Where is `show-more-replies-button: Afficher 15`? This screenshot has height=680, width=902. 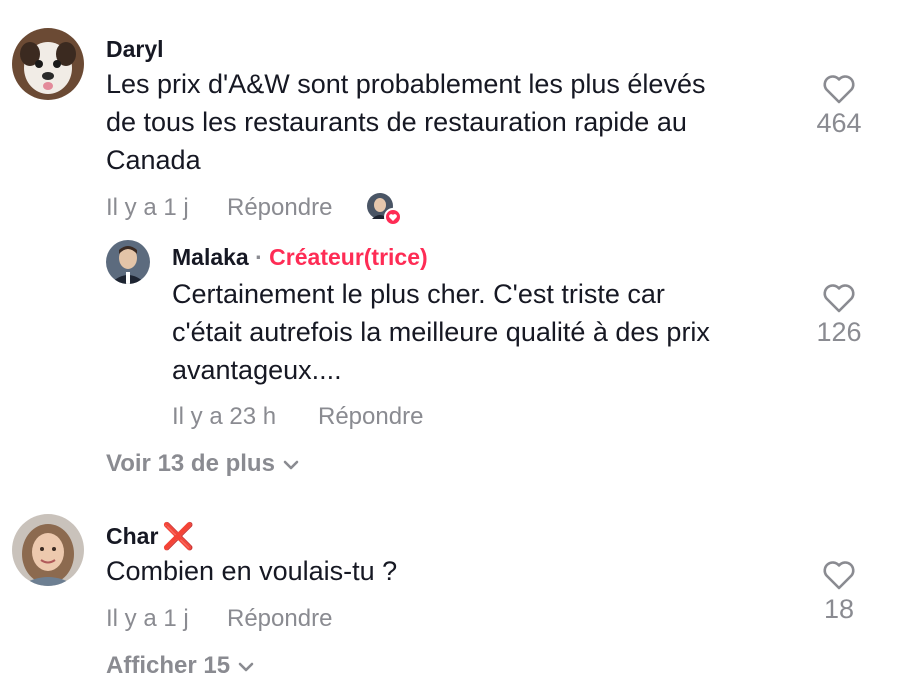
show-more-replies-button: Afficher 15 is located at coordinates (180, 666).